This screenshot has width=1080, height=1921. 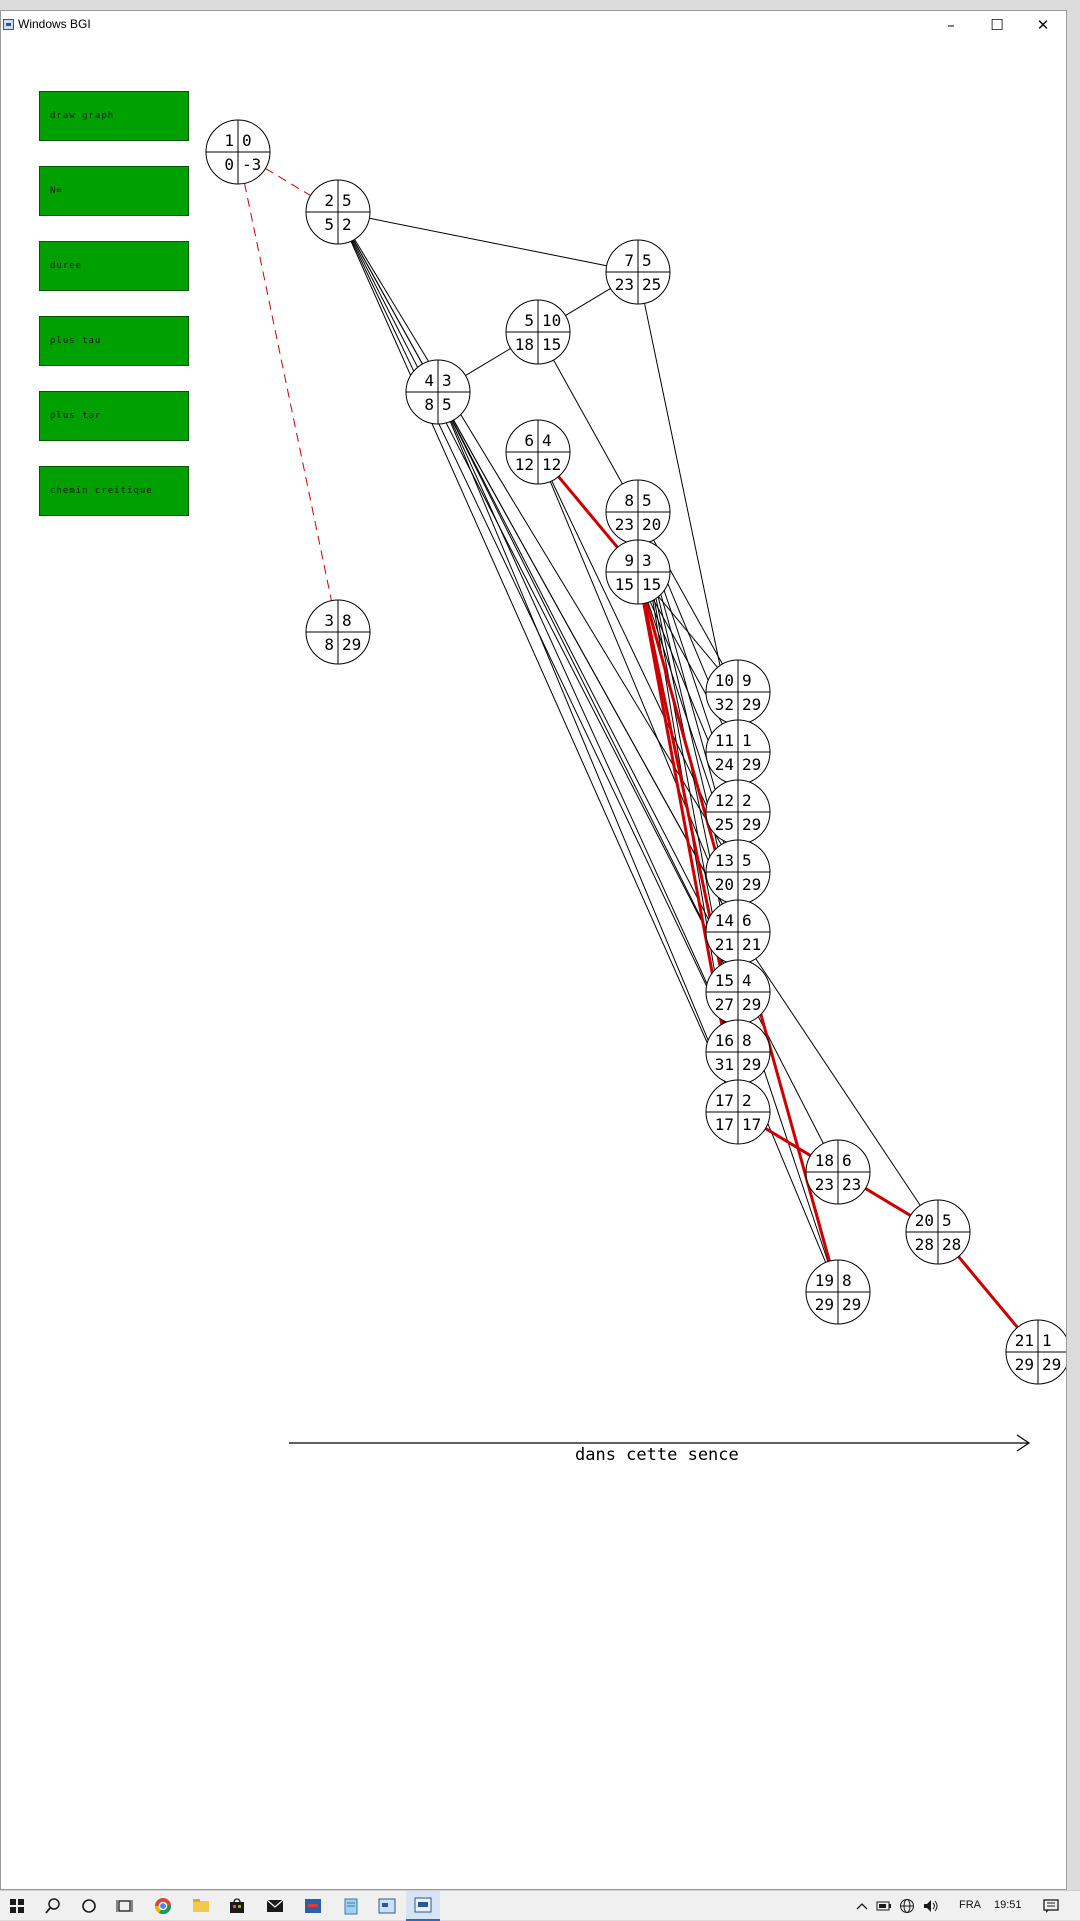 What do you see at coordinates (838, 1172) in the screenshot?
I see `node-18: 18 6 23 23` at bounding box center [838, 1172].